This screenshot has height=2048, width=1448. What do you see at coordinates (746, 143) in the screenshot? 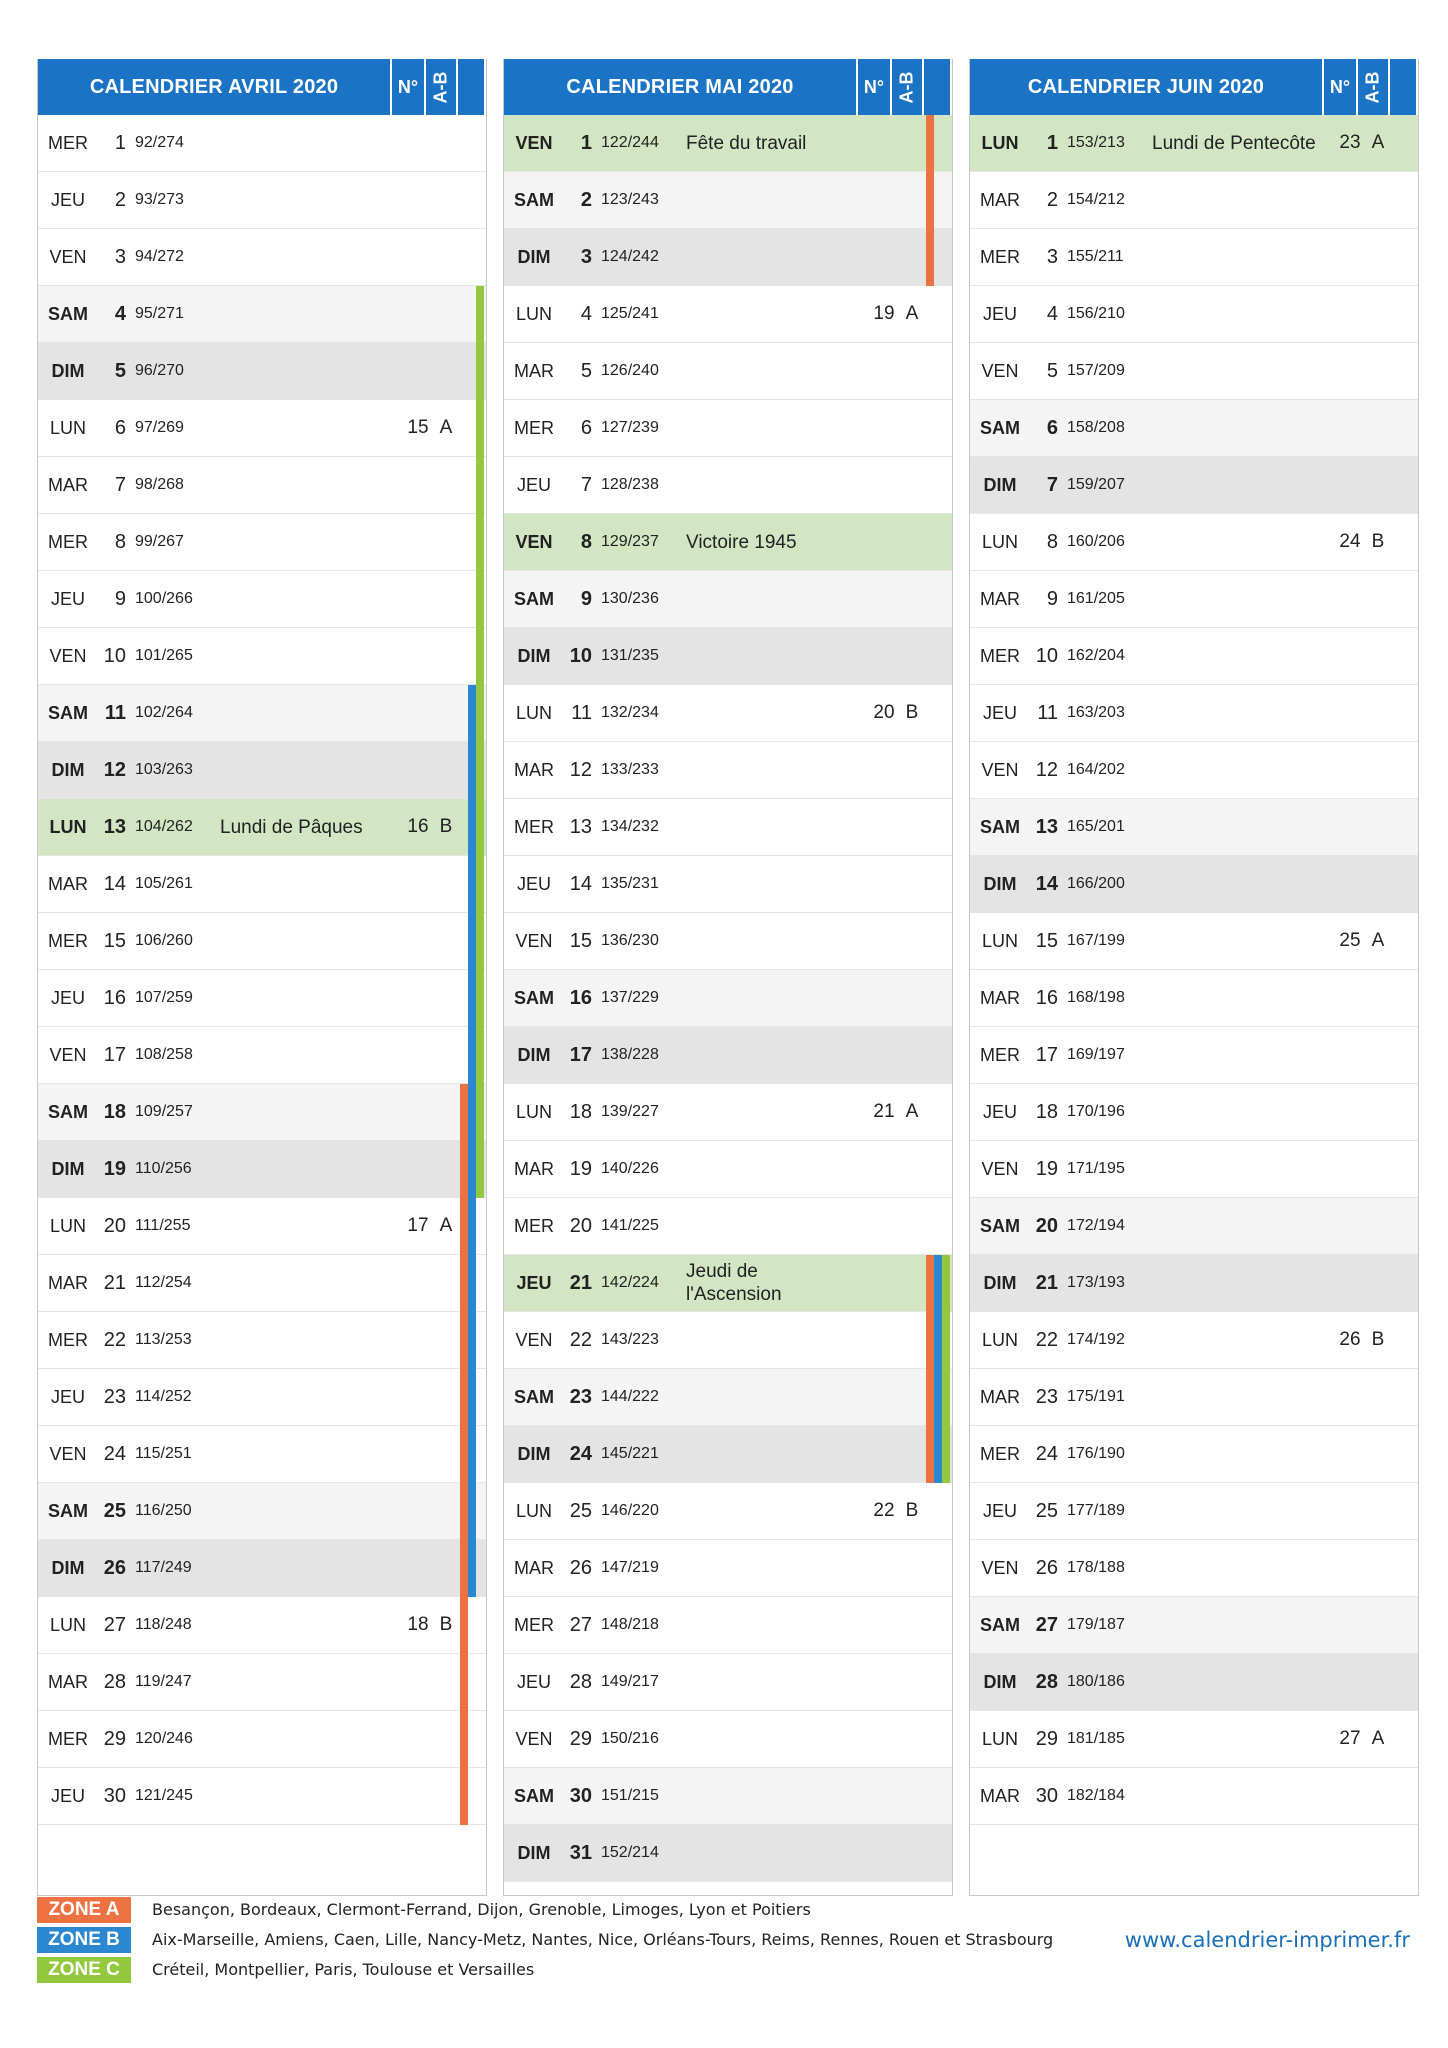
I see `holiday-label: Fête du travail` at bounding box center [746, 143].